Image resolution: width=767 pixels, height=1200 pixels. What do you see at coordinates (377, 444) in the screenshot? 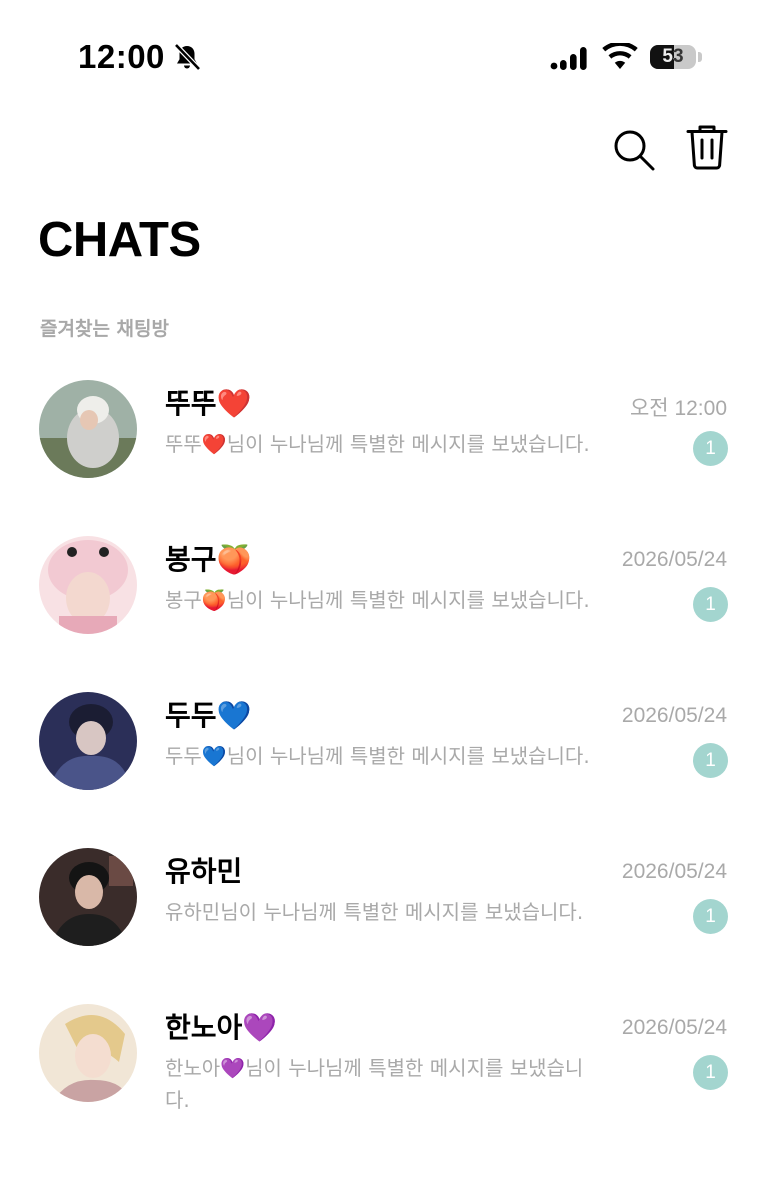
I see `chat-preview: 뚜뚜❤️님이 누나님께 특별한 메시지를 보냈습니다.` at bounding box center [377, 444].